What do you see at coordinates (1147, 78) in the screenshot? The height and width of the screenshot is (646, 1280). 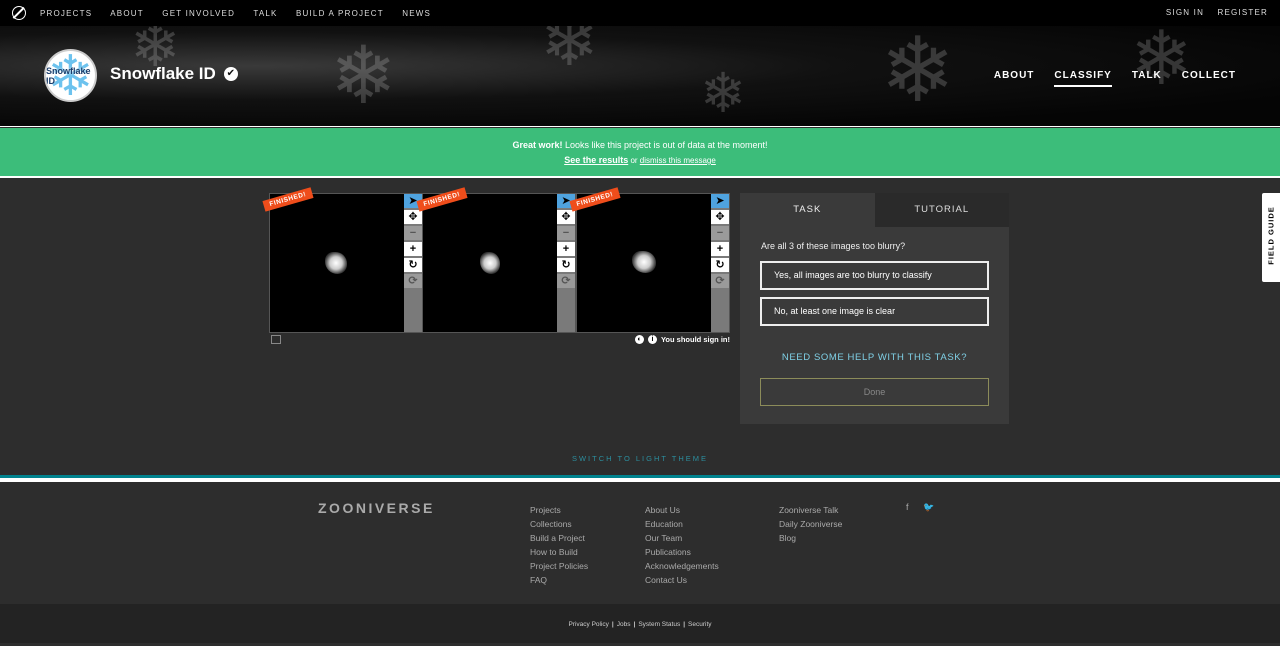 I see `project-nav-talk: TALK` at bounding box center [1147, 78].